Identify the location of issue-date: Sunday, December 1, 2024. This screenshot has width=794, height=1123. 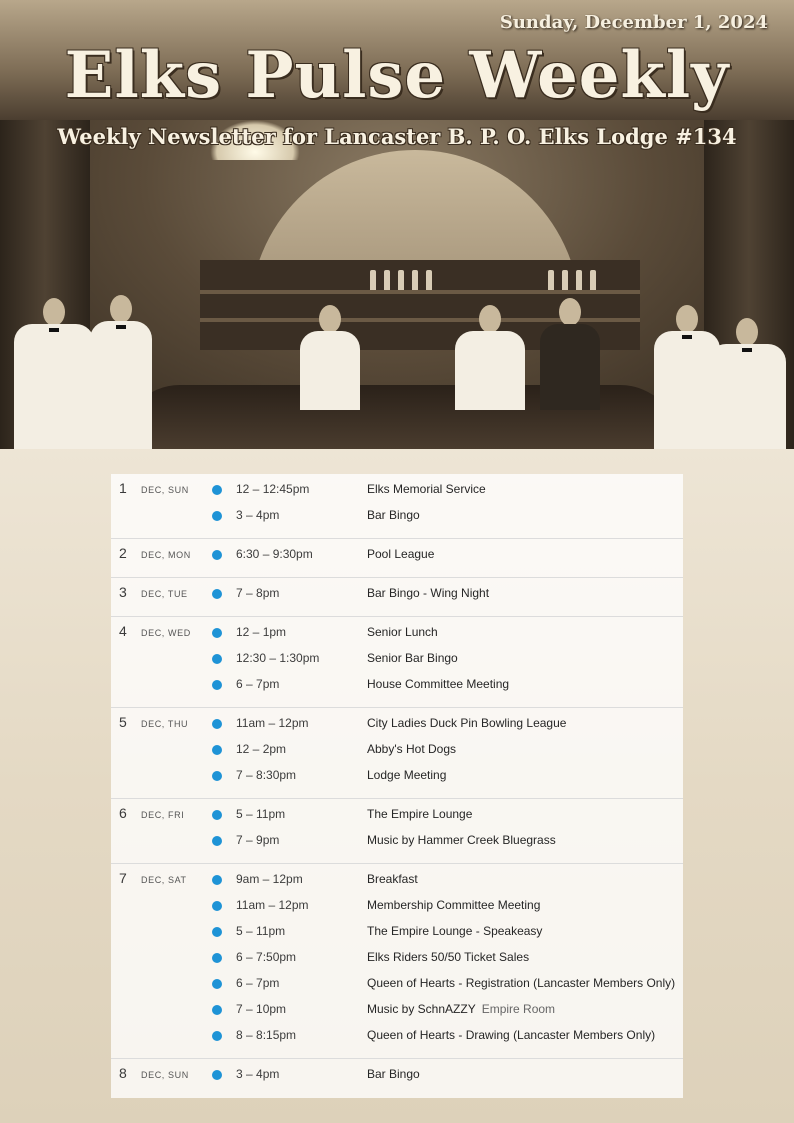
(633, 22).